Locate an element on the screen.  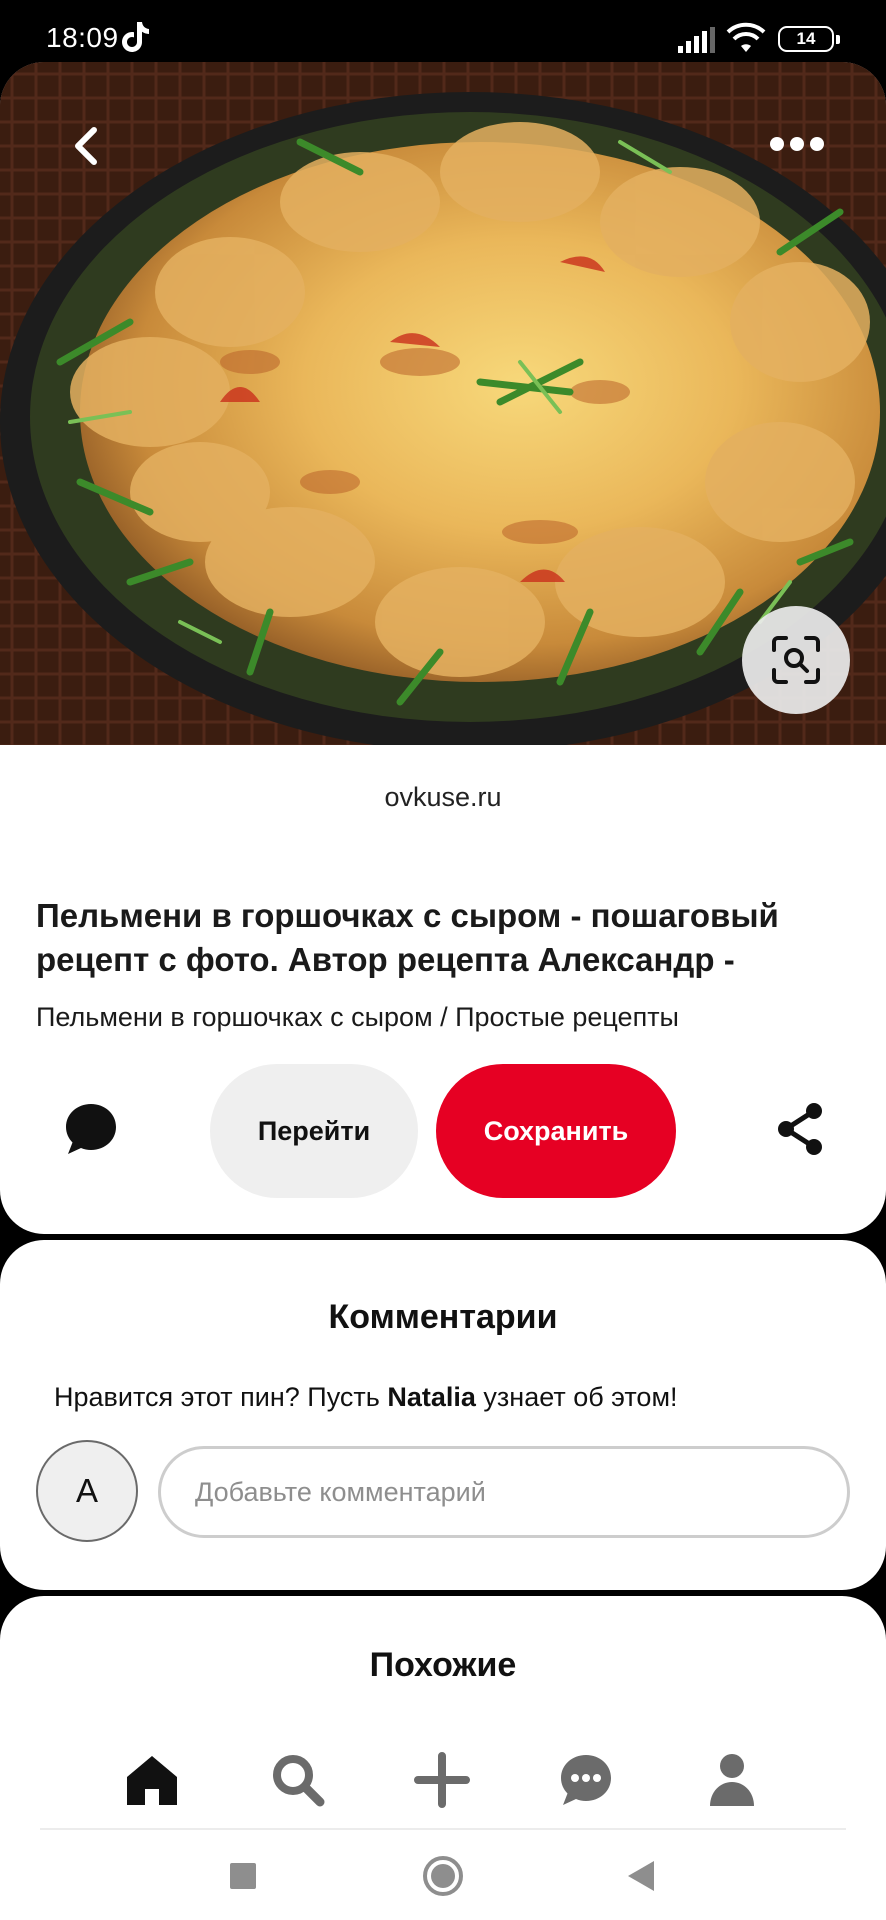
comments-prompt-after: узнает об этом! is located at coordinates (576, 1397).